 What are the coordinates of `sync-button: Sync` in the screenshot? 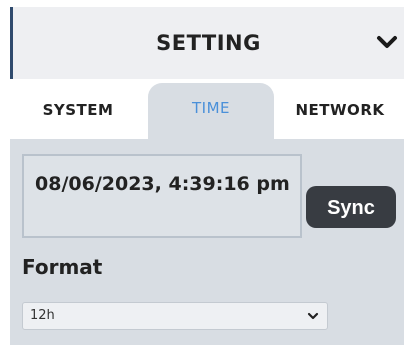 It's located at (351, 207).